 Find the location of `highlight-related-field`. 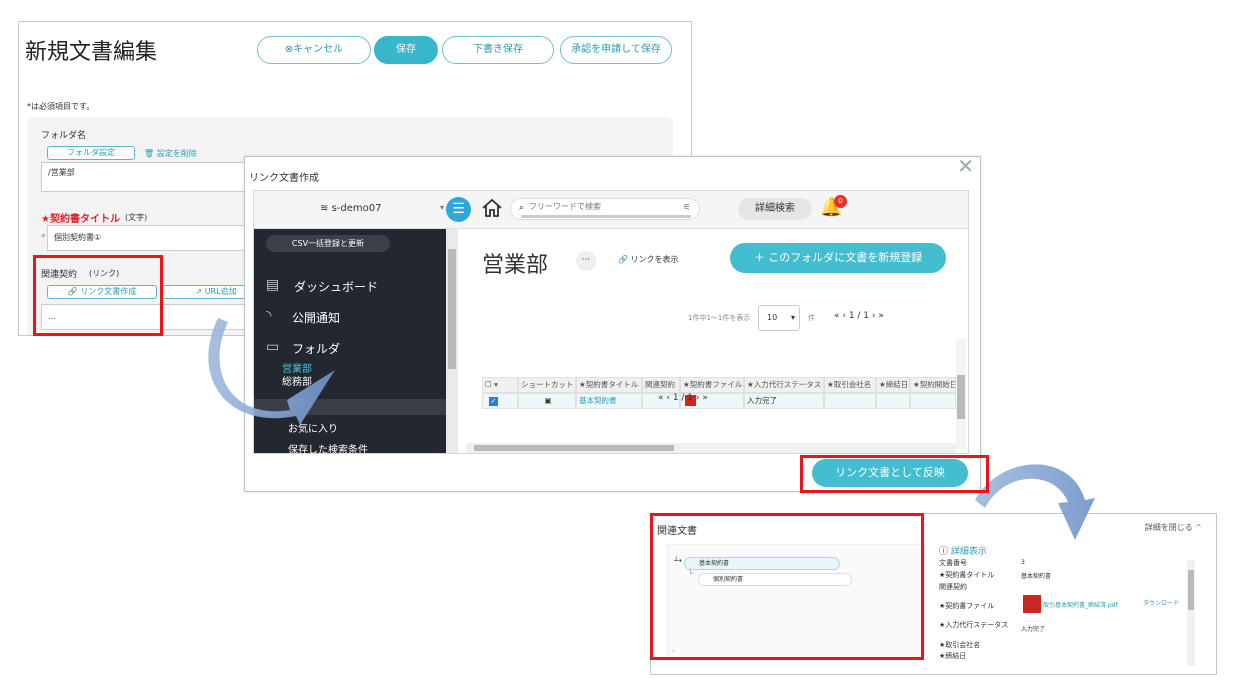

highlight-related-field is located at coordinates (98, 295).